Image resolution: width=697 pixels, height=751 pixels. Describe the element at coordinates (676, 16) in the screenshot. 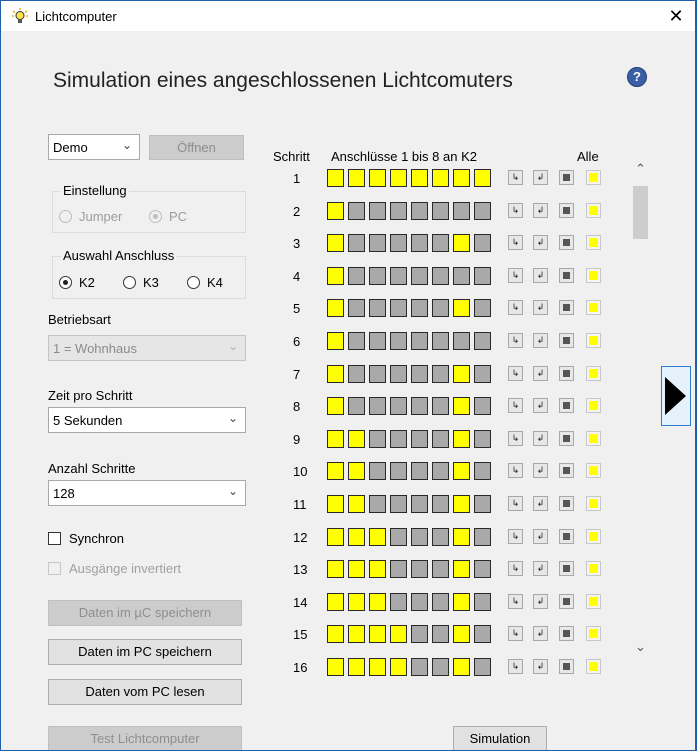

I see `close-icon: ✕` at that location.